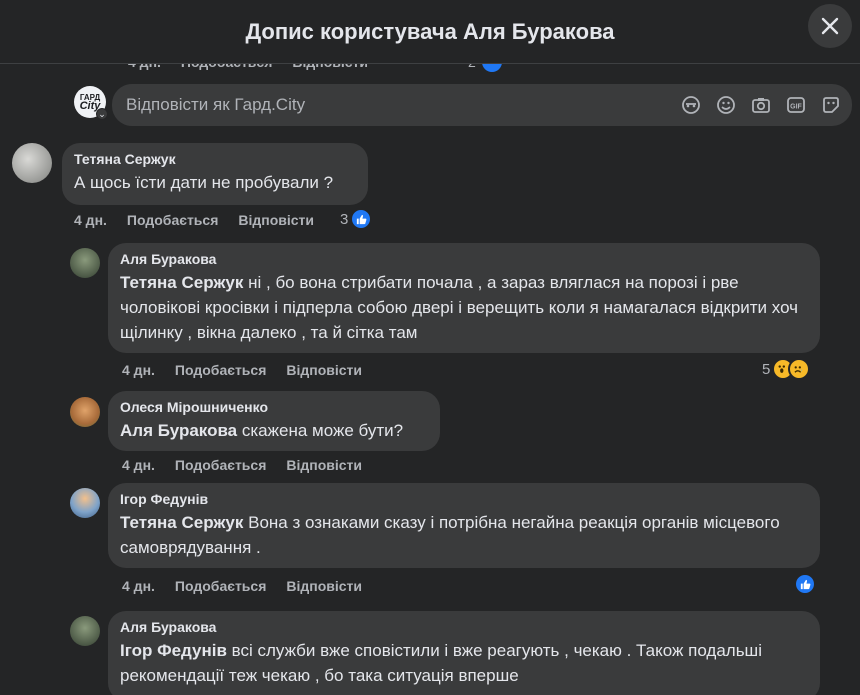 This screenshot has height=695, width=860. What do you see at coordinates (204, 182) in the screenshot?
I see `comment-text: А щось їсти дати не пробували ?` at bounding box center [204, 182].